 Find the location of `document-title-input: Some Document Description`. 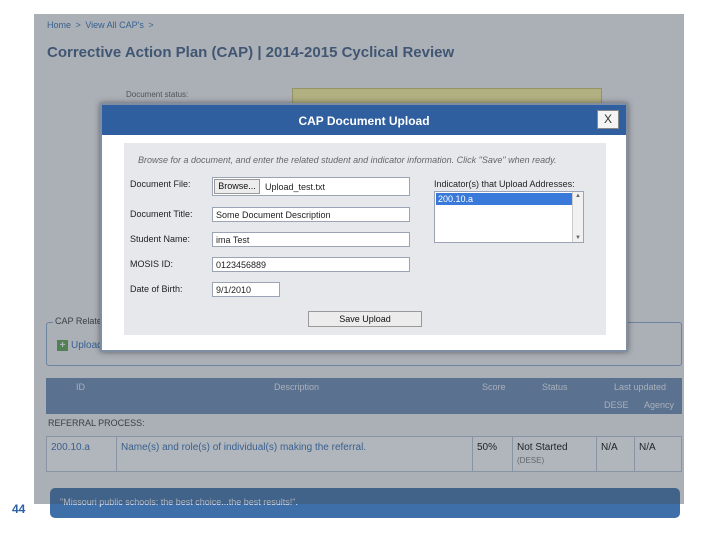

document-title-input: Some Document Description is located at coordinates (311, 214).